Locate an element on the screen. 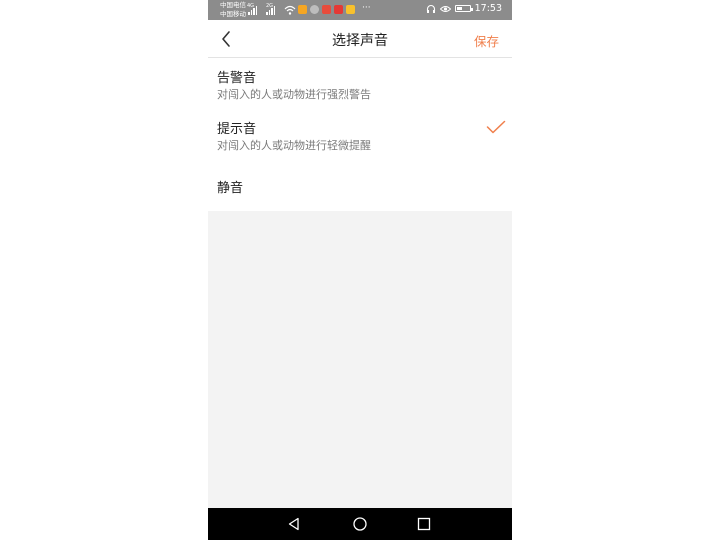 This screenshot has height=540, width=720. home-circle-icon is located at coordinates (360, 524).